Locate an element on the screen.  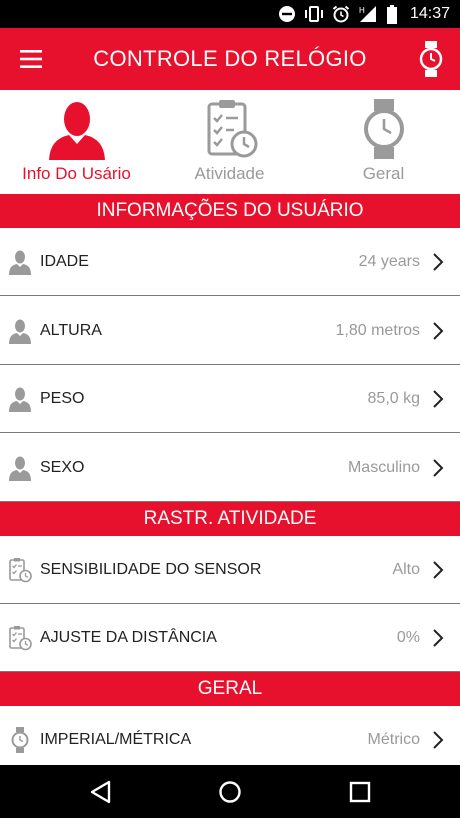
svg-text: H is located at coordinates (362, 10).